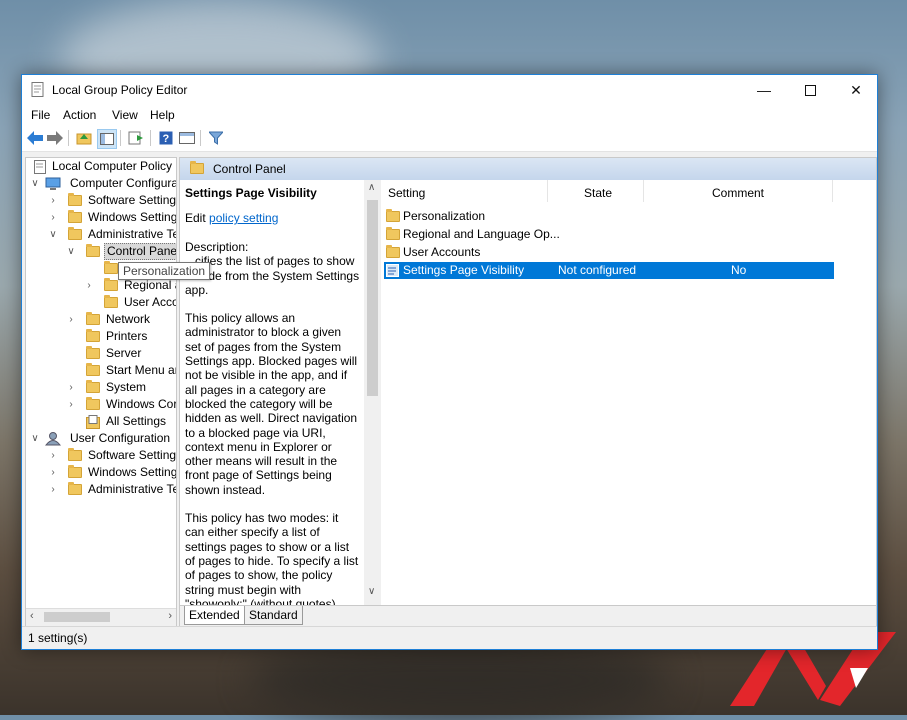  Describe the element at coordinates (856, 90) in the screenshot. I see `close-button: ✕` at that location.